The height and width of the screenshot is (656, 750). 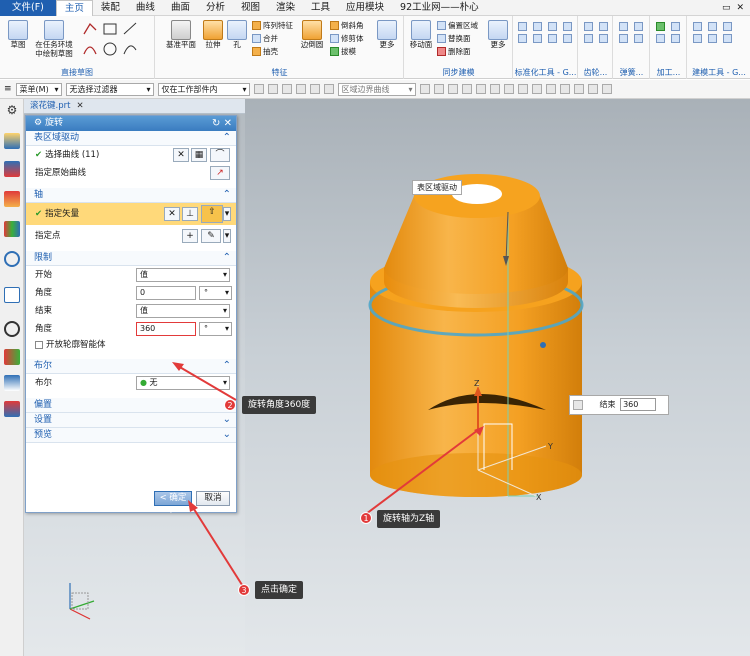 I want to click on file-tab: 滚花键.prt ✕, so click(x=134, y=106).